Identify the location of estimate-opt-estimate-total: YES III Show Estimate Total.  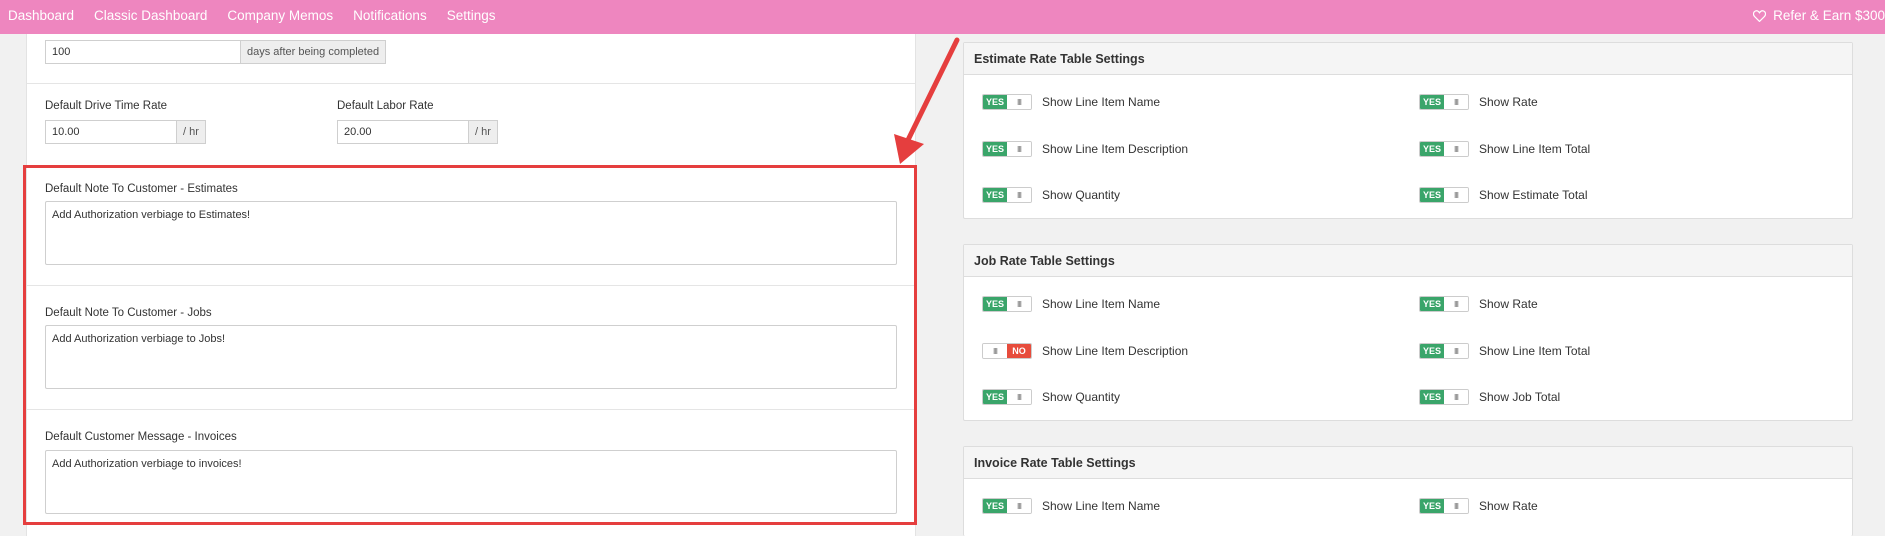
(1503, 195).